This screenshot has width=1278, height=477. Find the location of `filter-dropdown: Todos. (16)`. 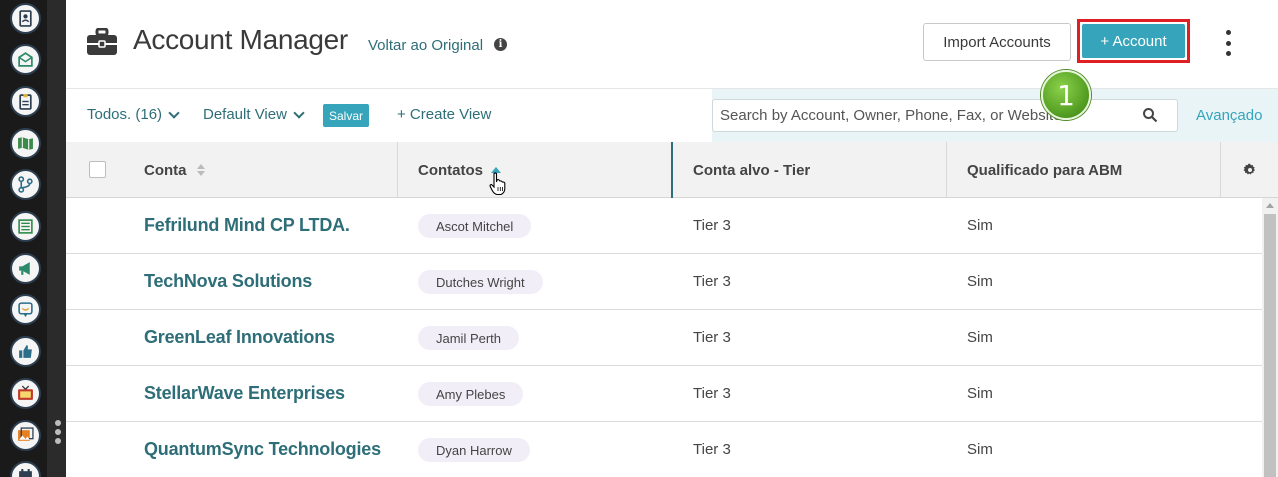

filter-dropdown: Todos. (16) is located at coordinates (133, 114).